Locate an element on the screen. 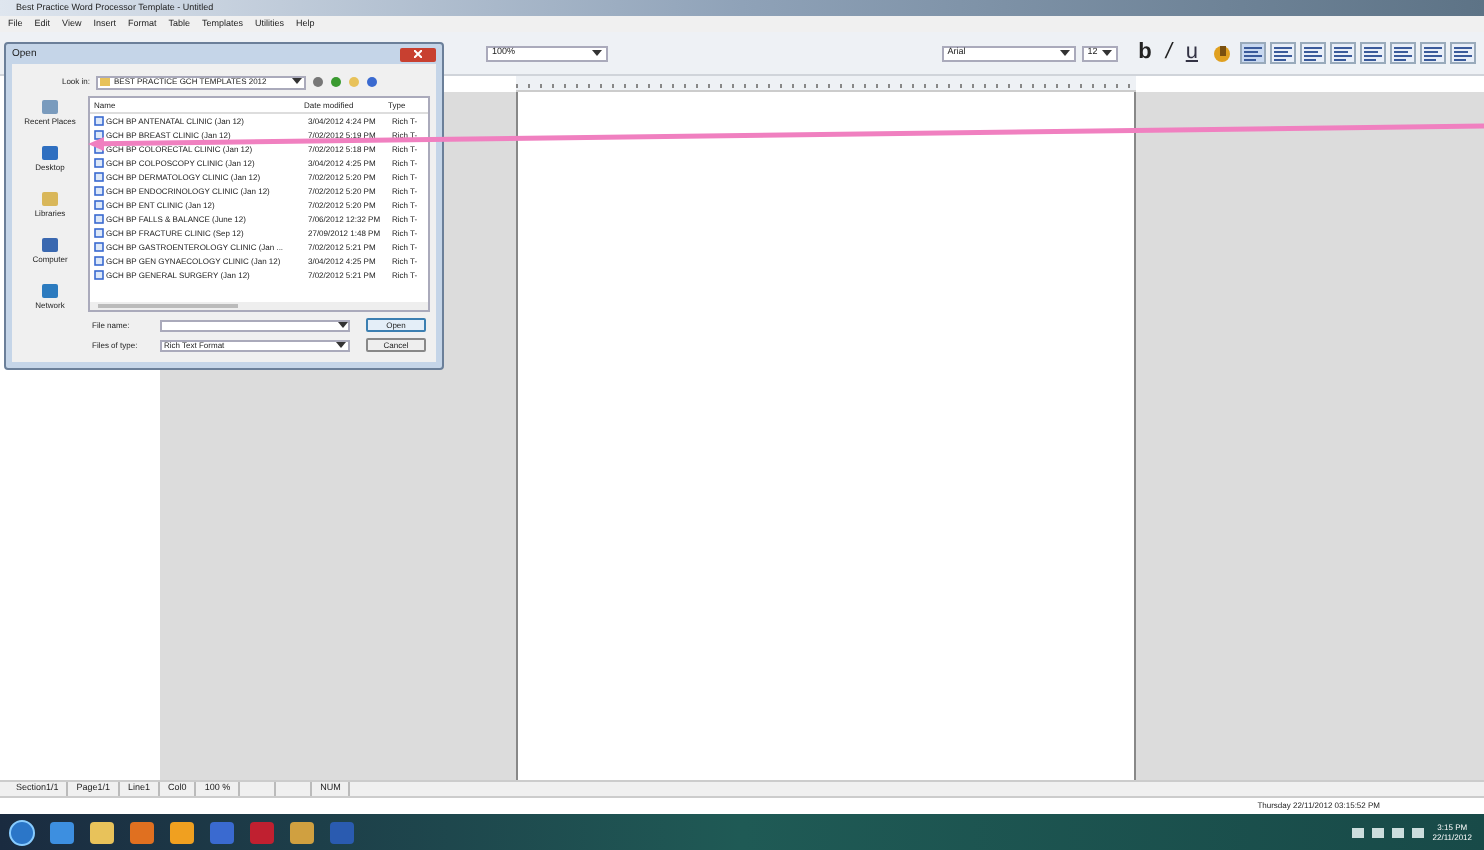  horizontal-scrollbar is located at coordinates (259, 306).